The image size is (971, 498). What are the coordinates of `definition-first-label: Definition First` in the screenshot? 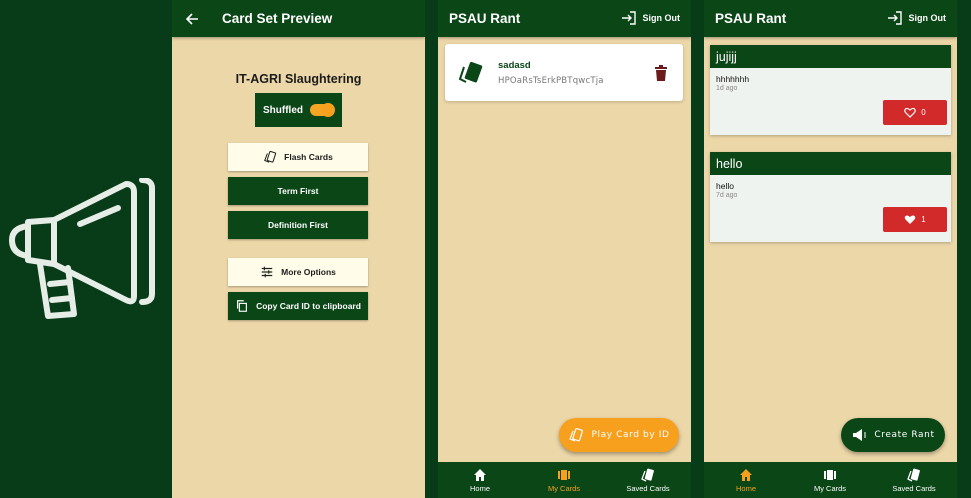 It's located at (298, 225).